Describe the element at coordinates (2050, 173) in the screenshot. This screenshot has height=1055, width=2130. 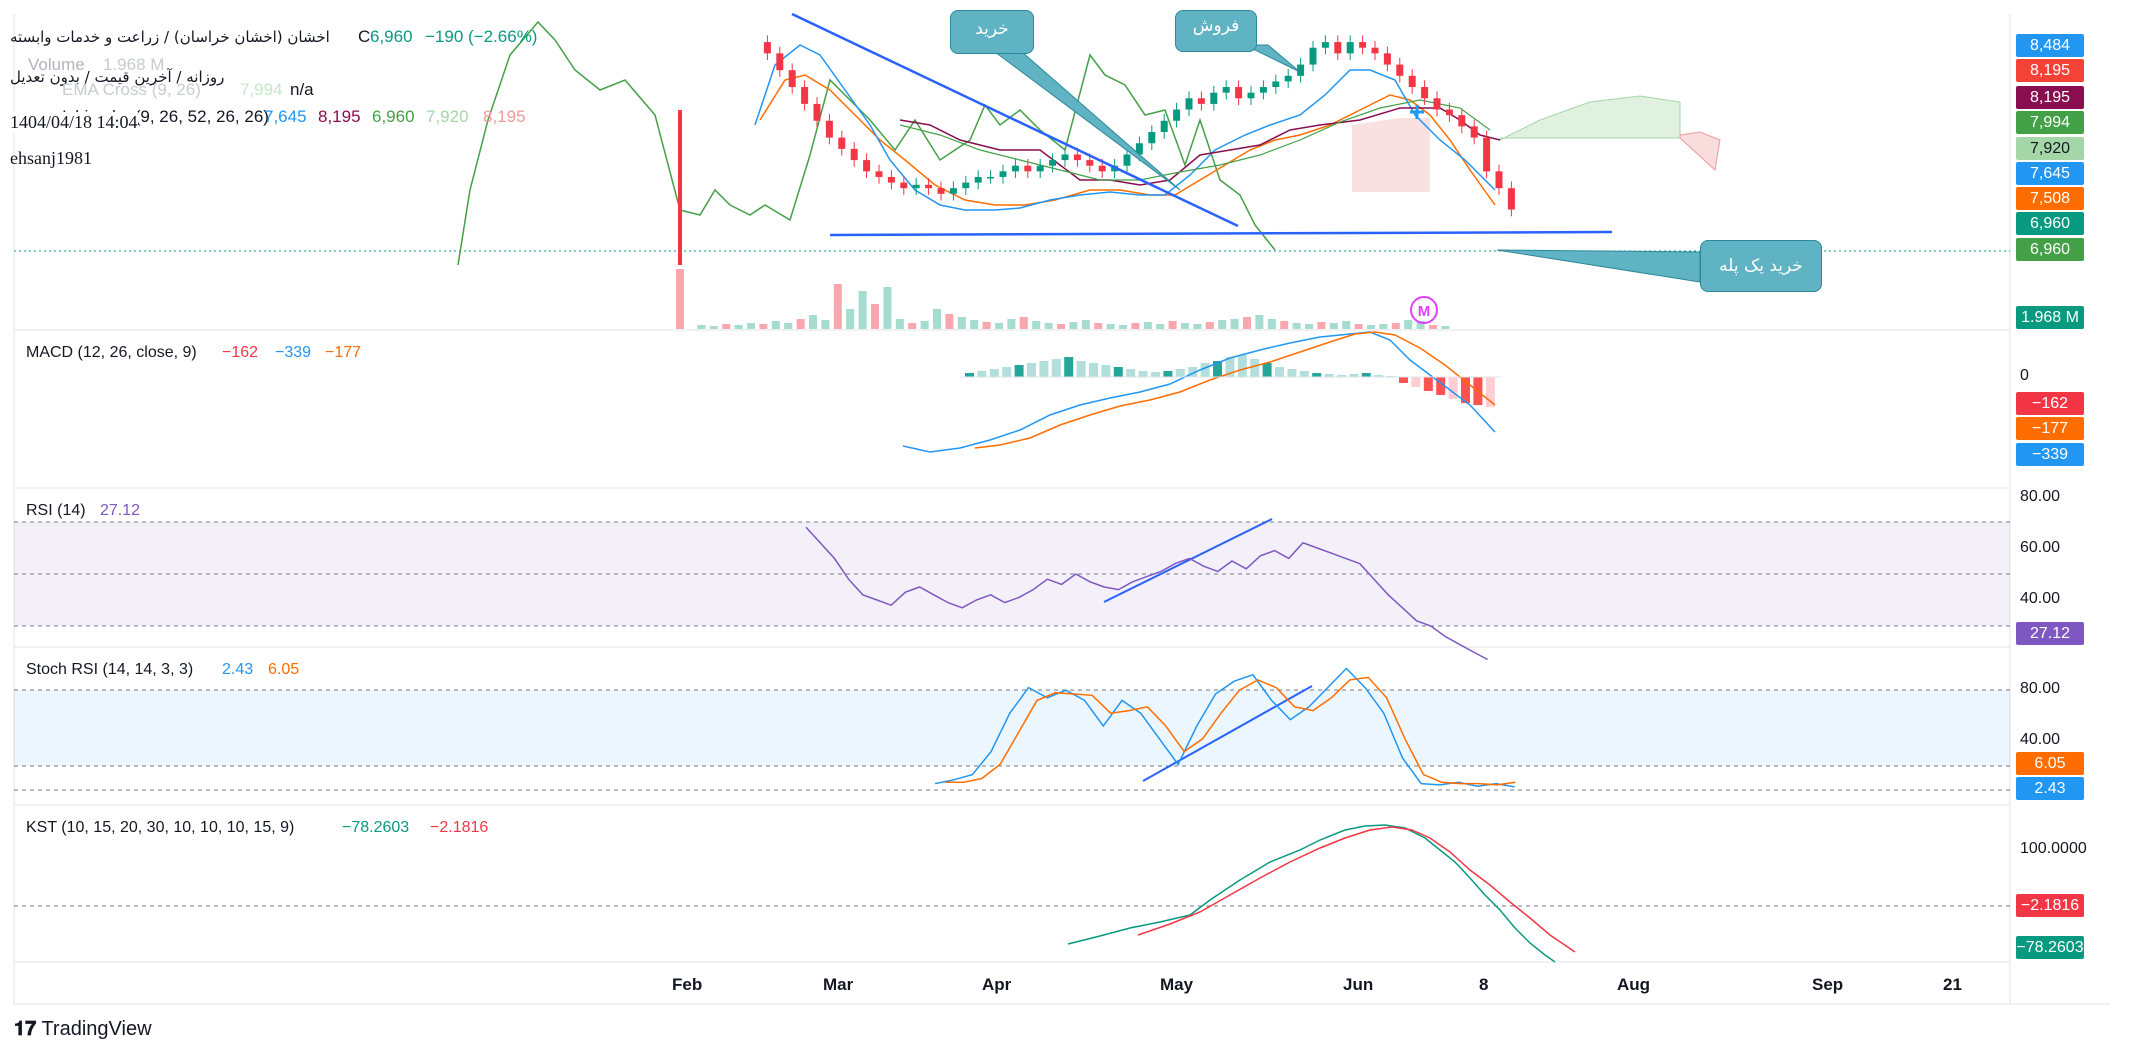
I see `price-badge: 7,645` at that location.